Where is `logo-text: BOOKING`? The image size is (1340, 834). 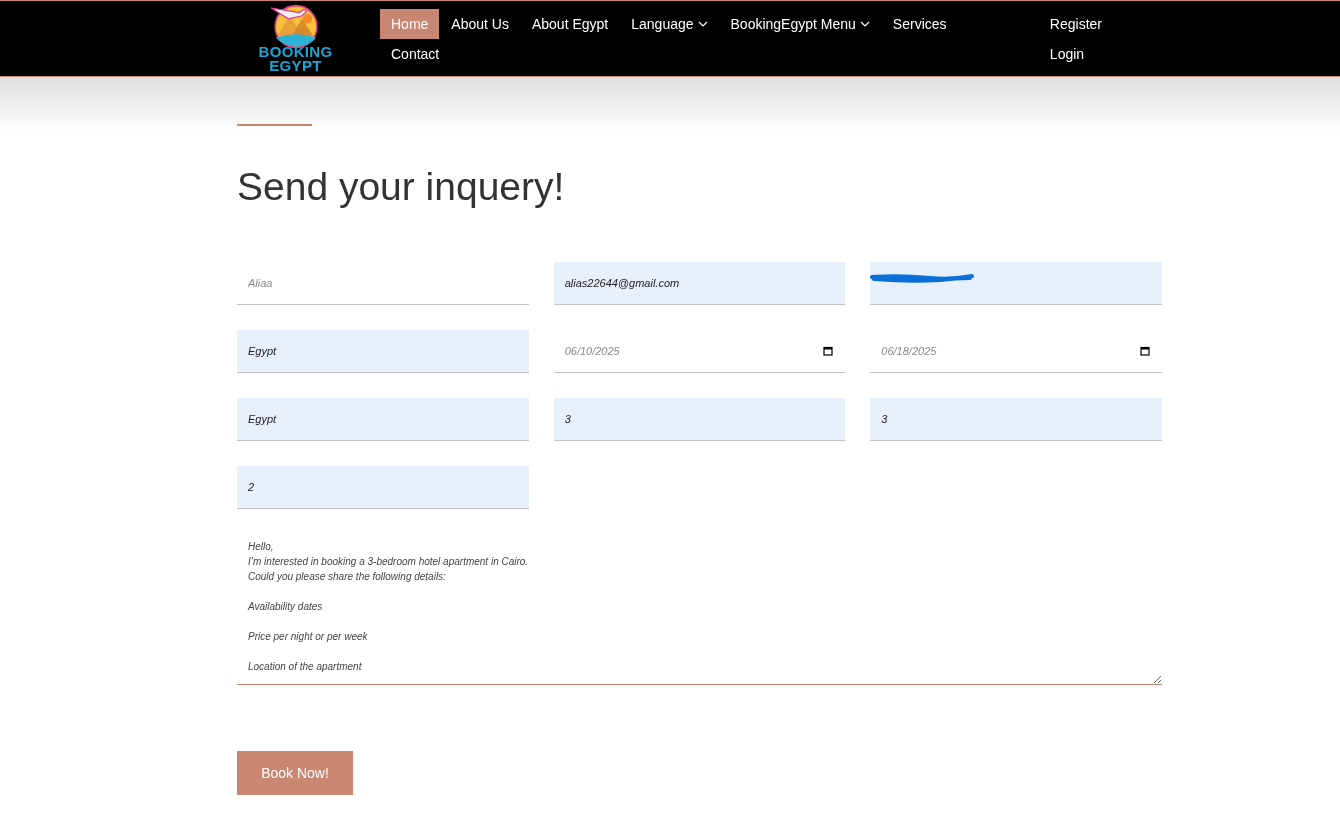 logo-text: BOOKING is located at coordinates (295, 52).